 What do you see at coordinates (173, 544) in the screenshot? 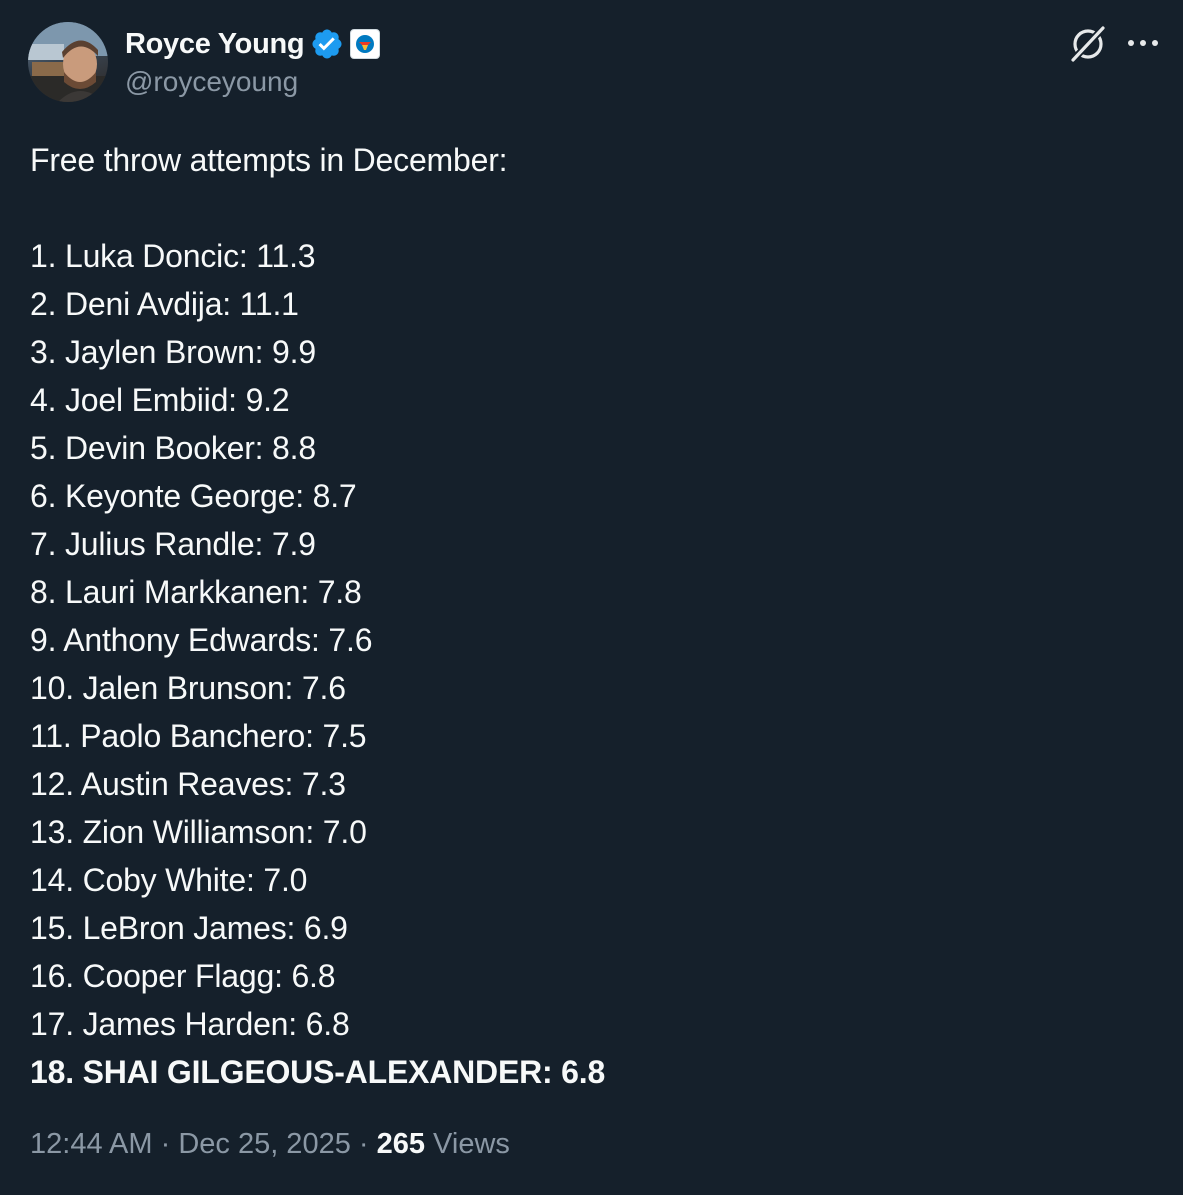
I see `list-item: 7. Julius Randle: 7.9` at bounding box center [173, 544].